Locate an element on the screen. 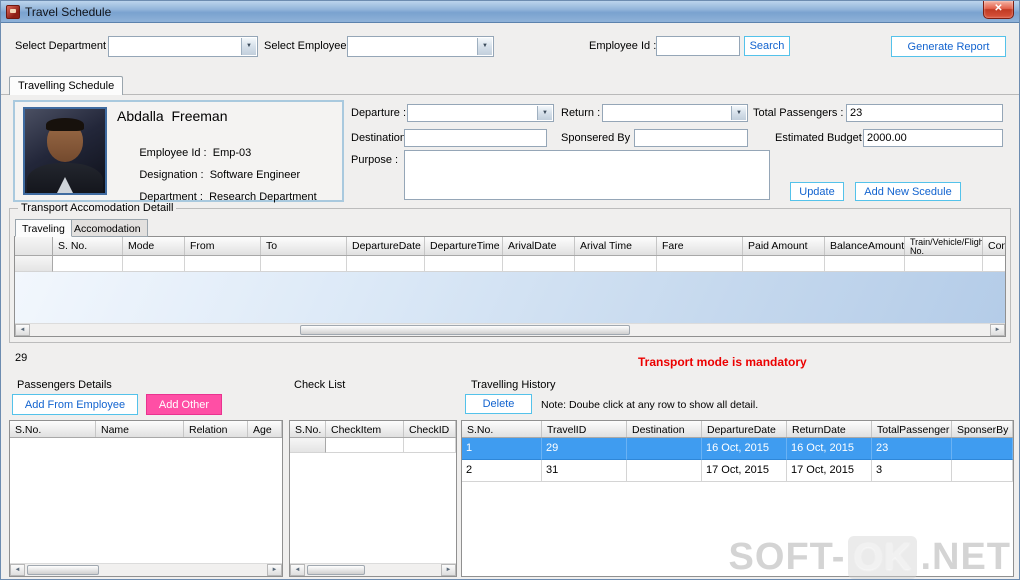  tab-travelling-schedule: Travelling Schedule is located at coordinates (66, 85).